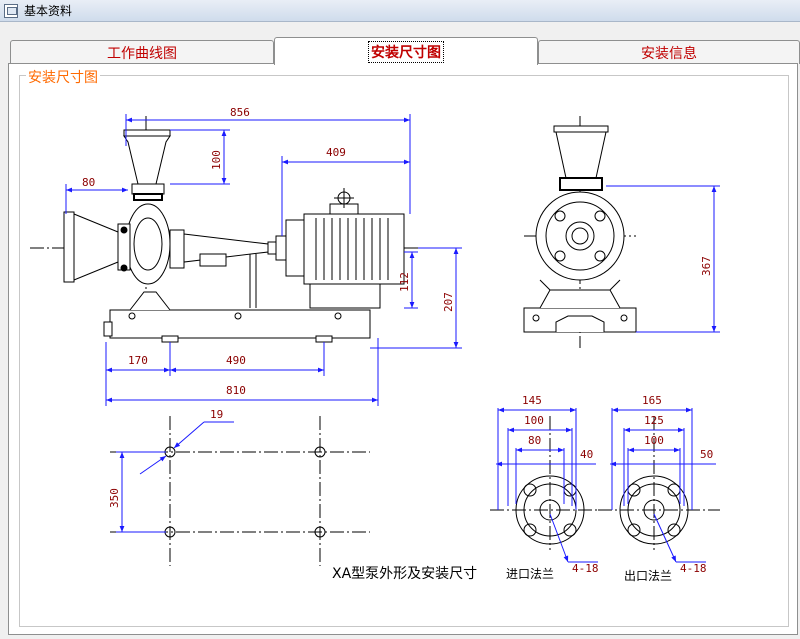  What do you see at coordinates (654, 440) in the screenshot?
I see `outlet-dim-100: 100` at bounding box center [654, 440].